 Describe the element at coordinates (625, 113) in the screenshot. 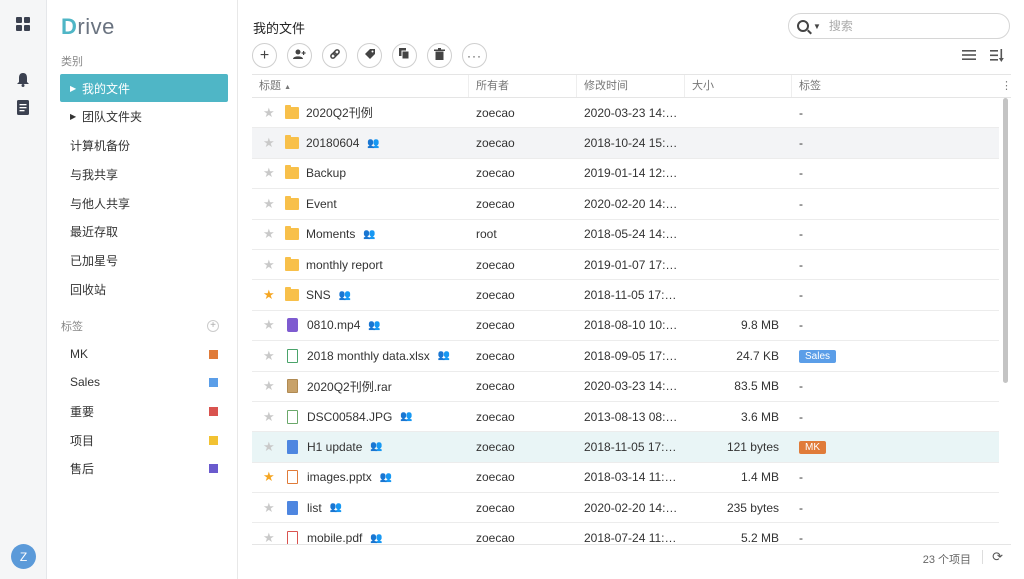

I see `table-row: ★ 2020Q2刊例 zoecao 2020-03-23 14:… -` at that location.